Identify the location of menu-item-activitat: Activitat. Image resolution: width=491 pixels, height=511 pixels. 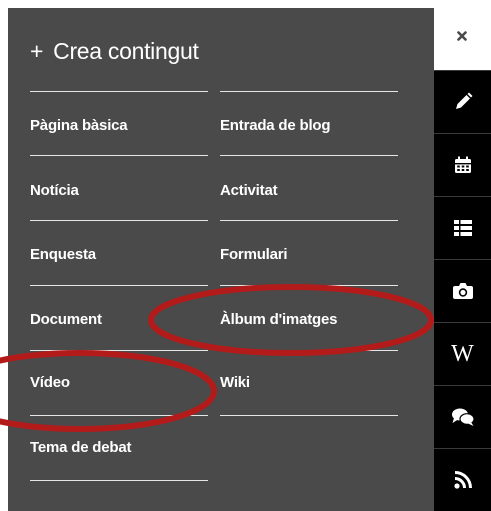
(249, 190).